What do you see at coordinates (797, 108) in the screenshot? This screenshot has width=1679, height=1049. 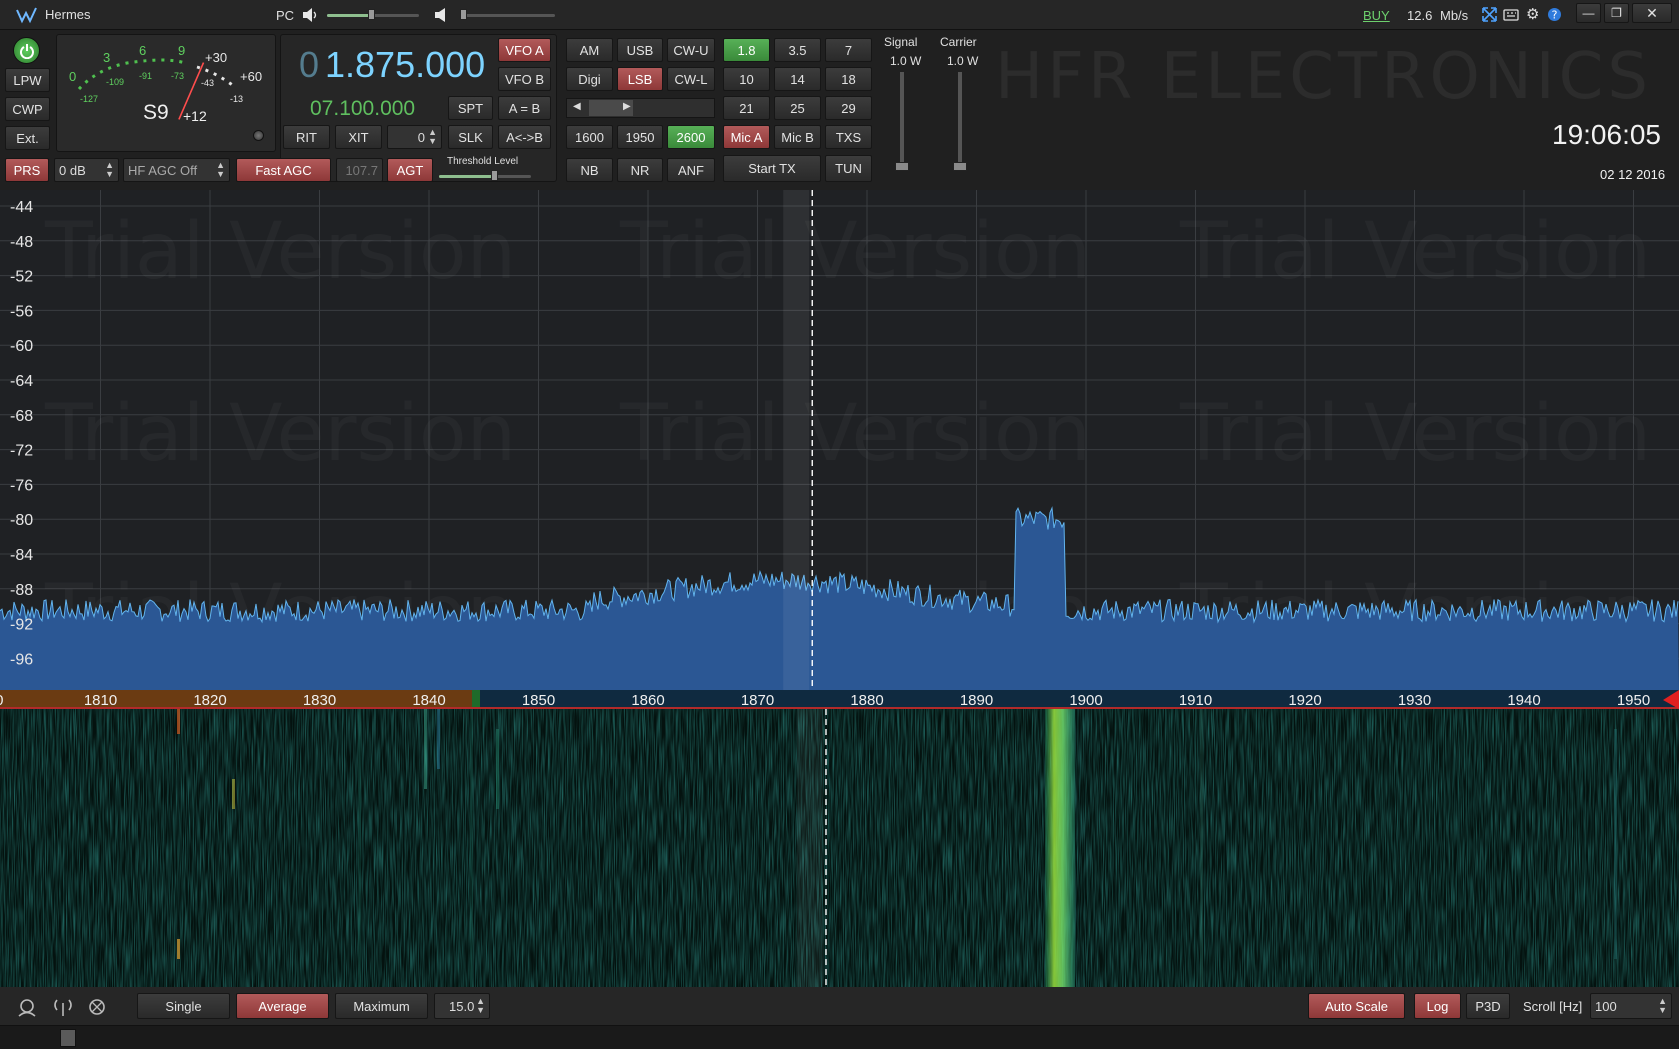 I see `band-25-button: 25` at bounding box center [797, 108].